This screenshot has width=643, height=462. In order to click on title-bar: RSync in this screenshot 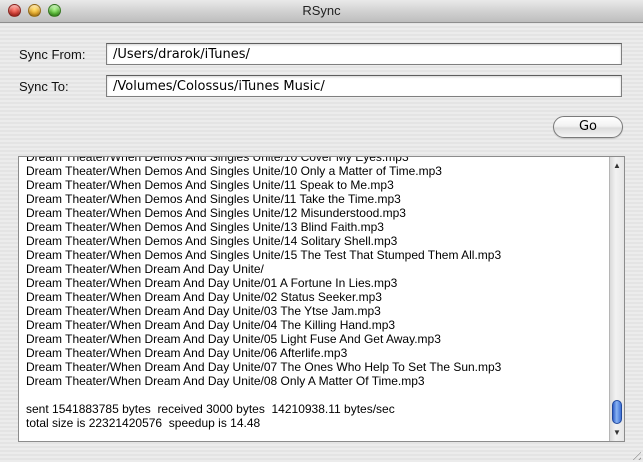, I will do `click(321, 11)`.